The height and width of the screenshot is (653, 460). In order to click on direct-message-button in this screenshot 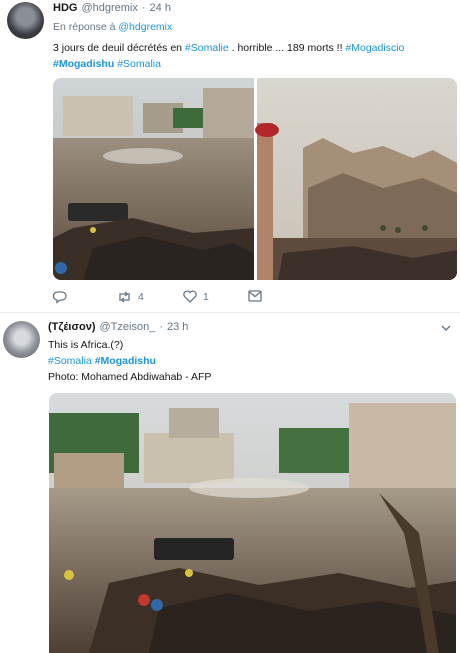, I will do `click(255, 296)`.